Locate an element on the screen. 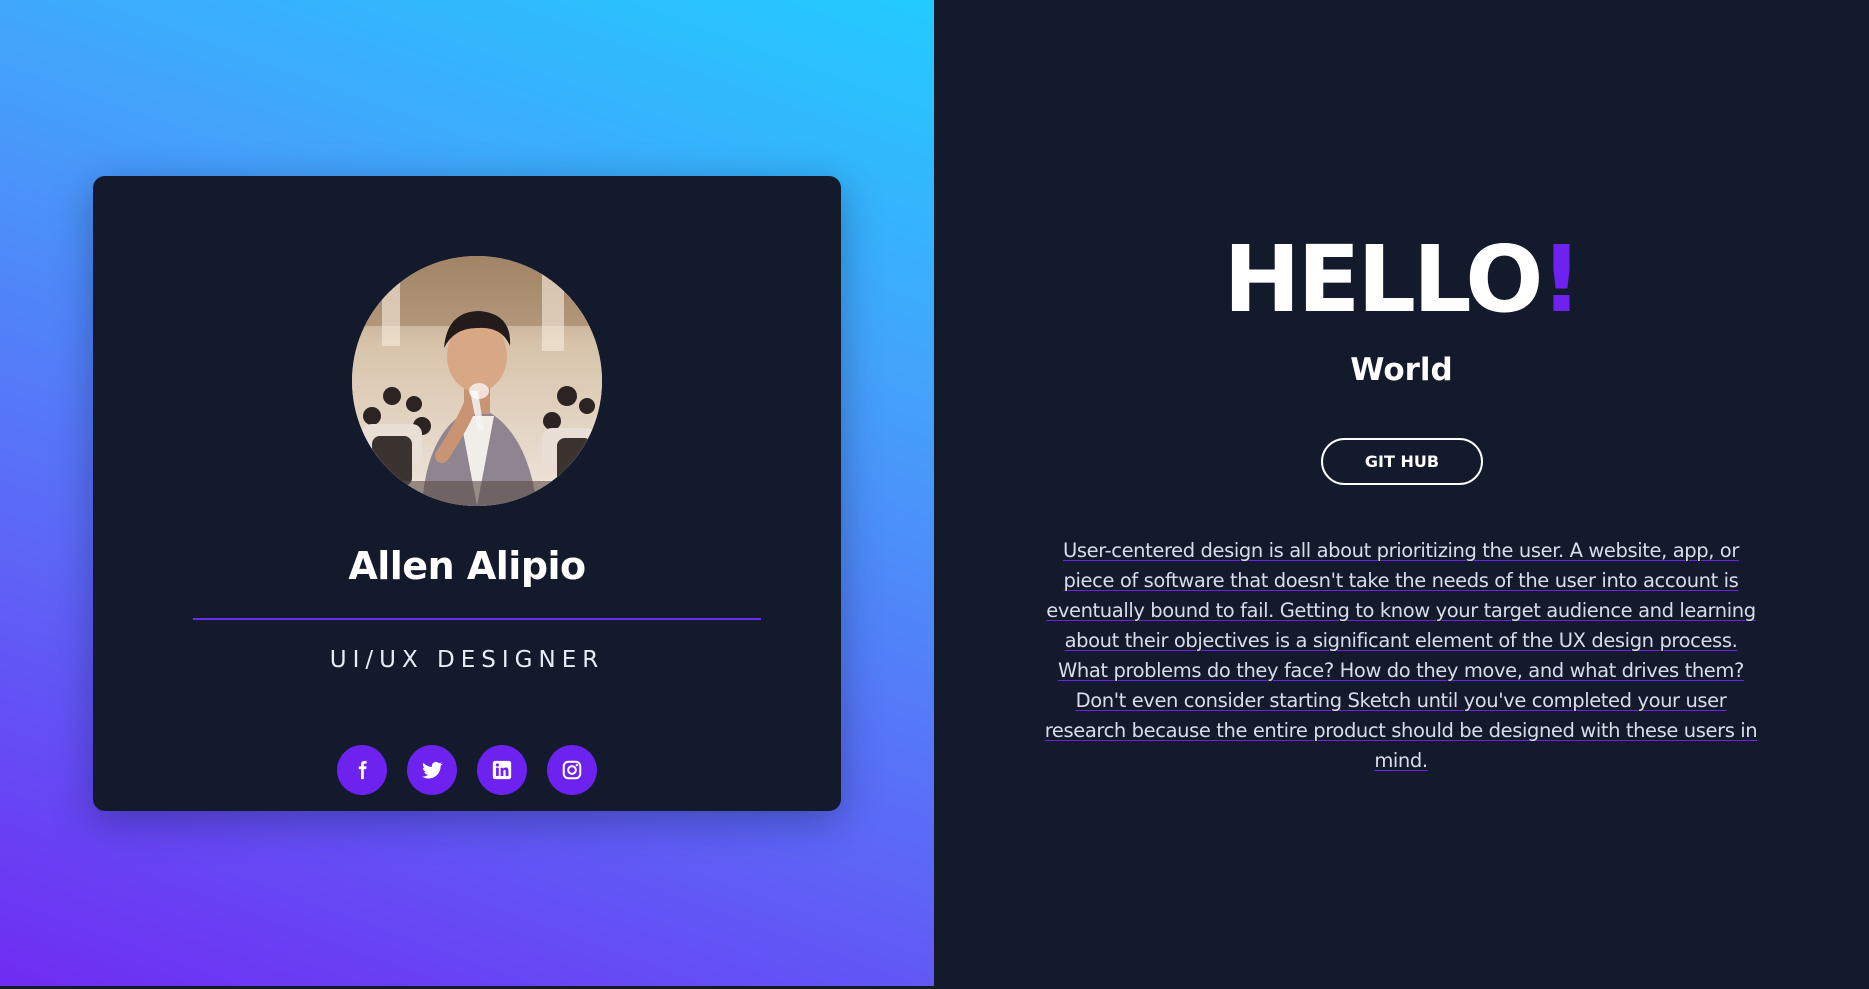  linkedin-icon is located at coordinates (502, 770).